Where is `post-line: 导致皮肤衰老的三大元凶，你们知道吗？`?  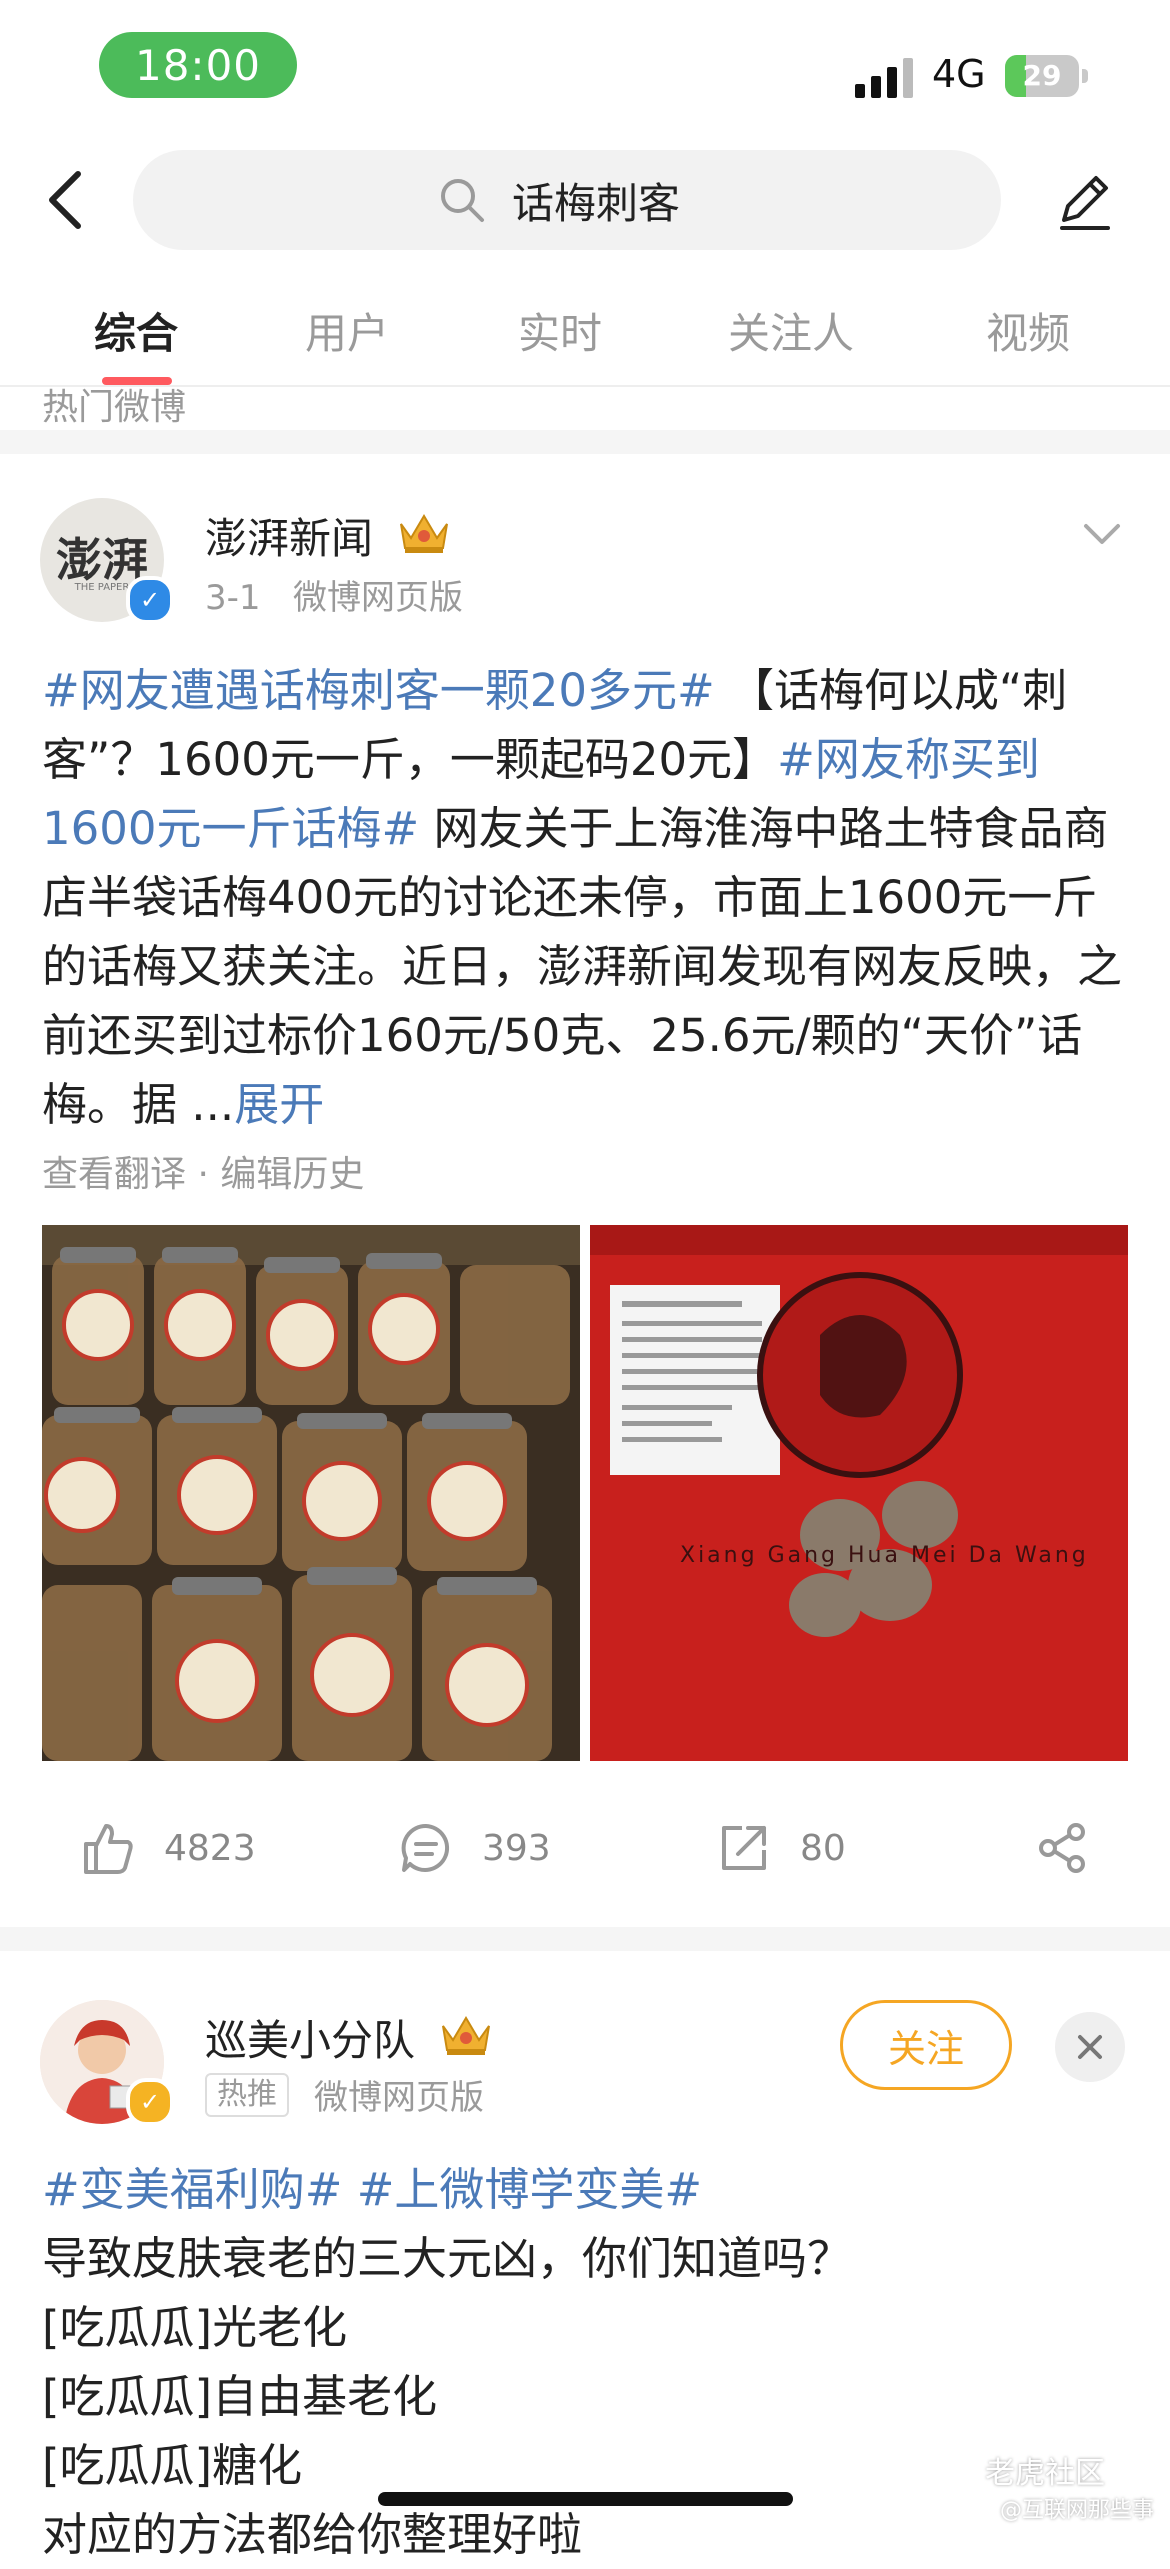
post-line: 导致皮肤衰老的三大元凶，你们知道吗？ is located at coordinates (447, 2258).